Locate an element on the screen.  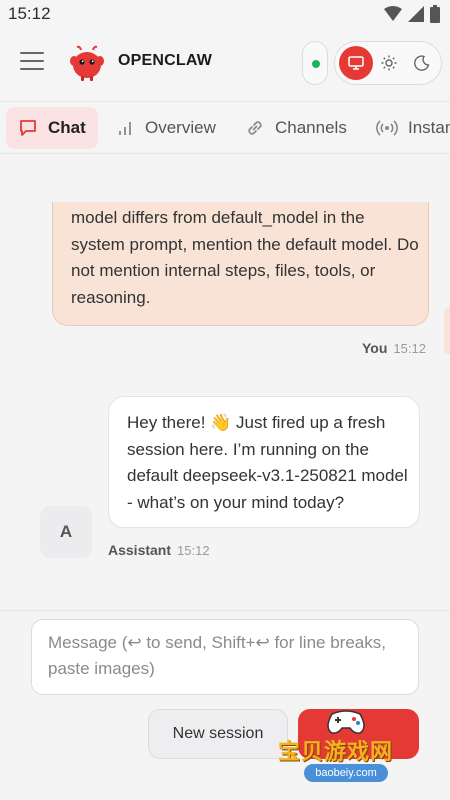
theme-light-button is located at coordinates (389, 63).